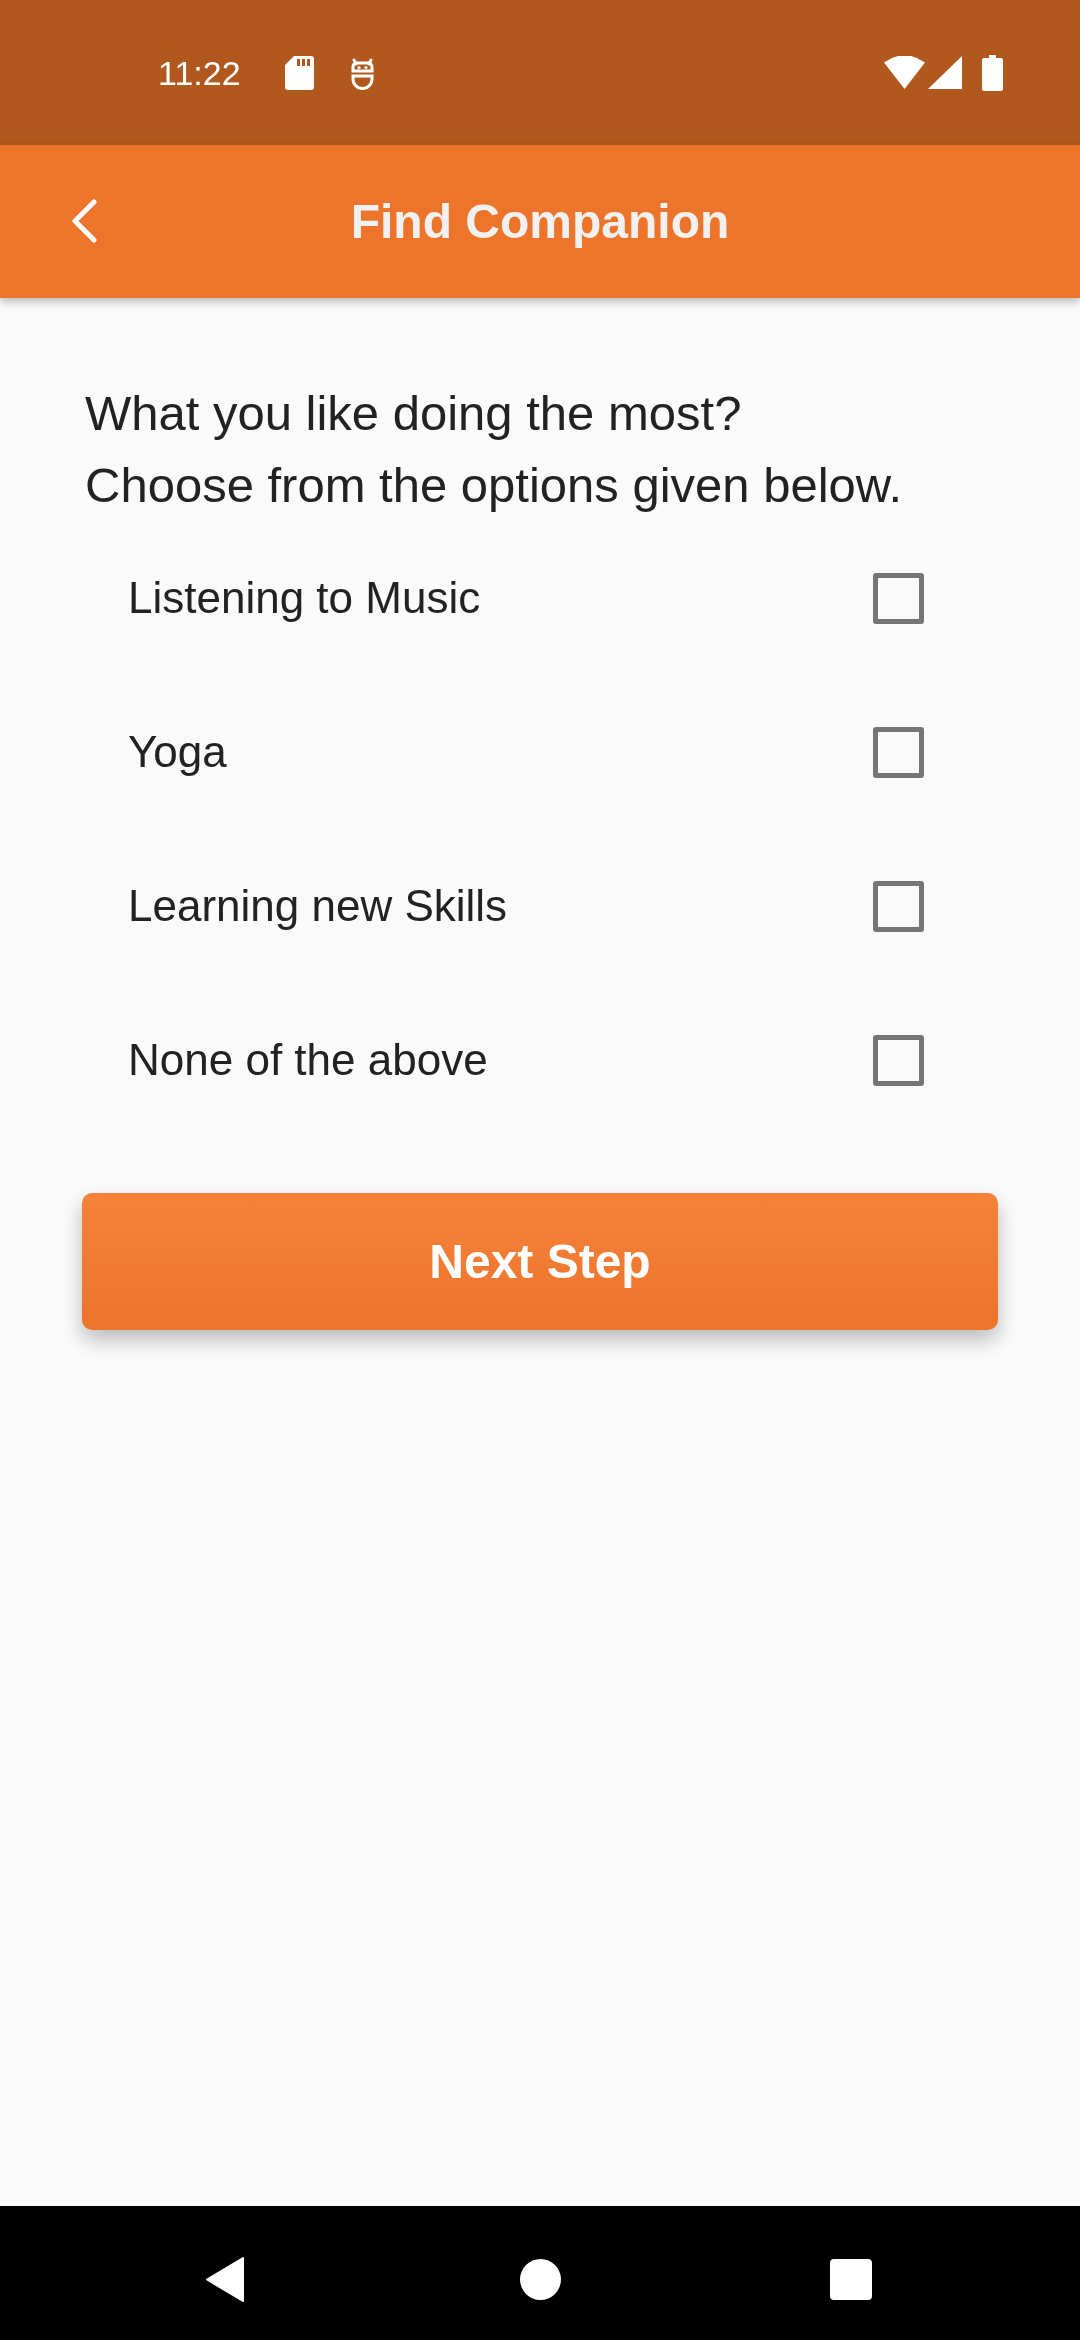  What do you see at coordinates (945, 72) in the screenshot?
I see `signal-icon` at bounding box center [945, 72].